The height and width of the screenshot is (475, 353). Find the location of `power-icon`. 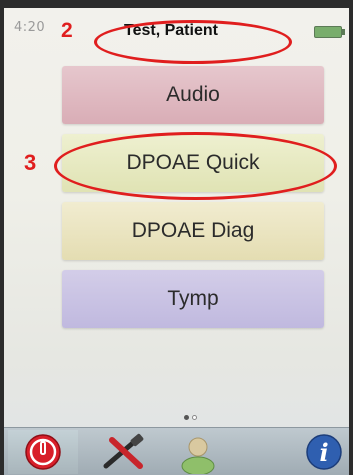

power-icon is located at coordinates (43, 452).